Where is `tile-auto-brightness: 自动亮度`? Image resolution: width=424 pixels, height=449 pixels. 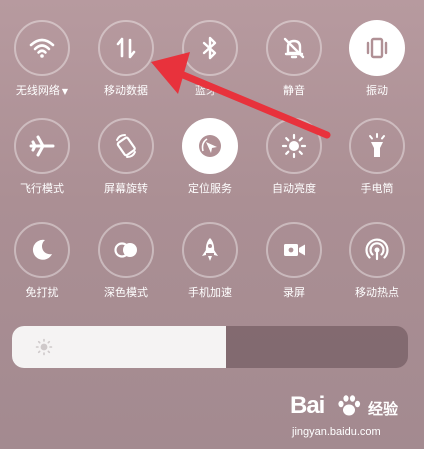 tile-auto-brightness: 自动亮度 is located at coordinates (294, 158).